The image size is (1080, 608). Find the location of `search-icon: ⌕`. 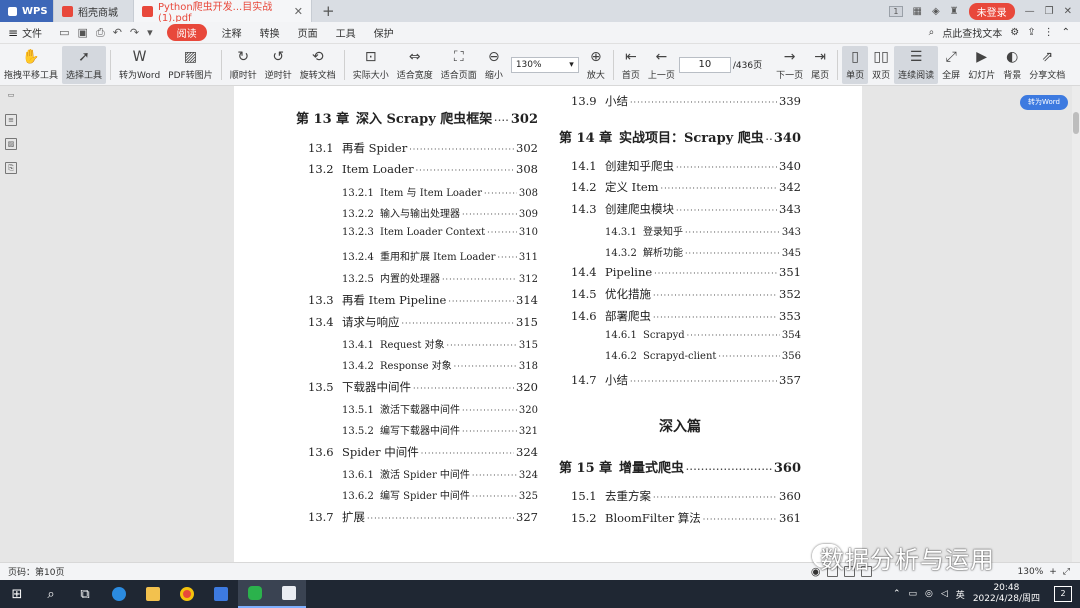

search-icon: ⌕ is located at coordinates (932, 32).